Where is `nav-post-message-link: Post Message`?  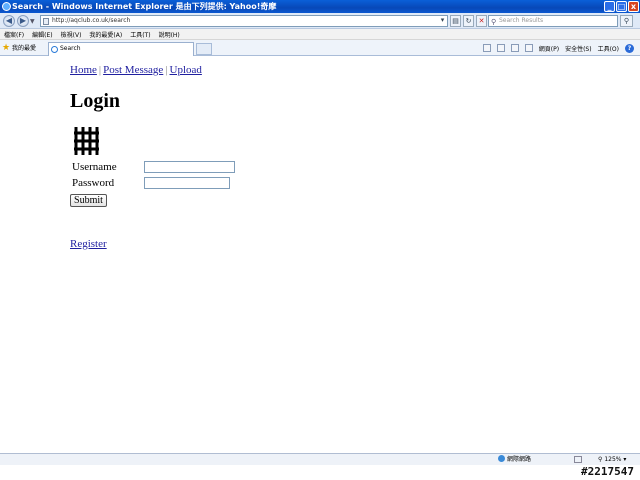
nav-post-message-link: Post Message is located at coordinates (133, 70).